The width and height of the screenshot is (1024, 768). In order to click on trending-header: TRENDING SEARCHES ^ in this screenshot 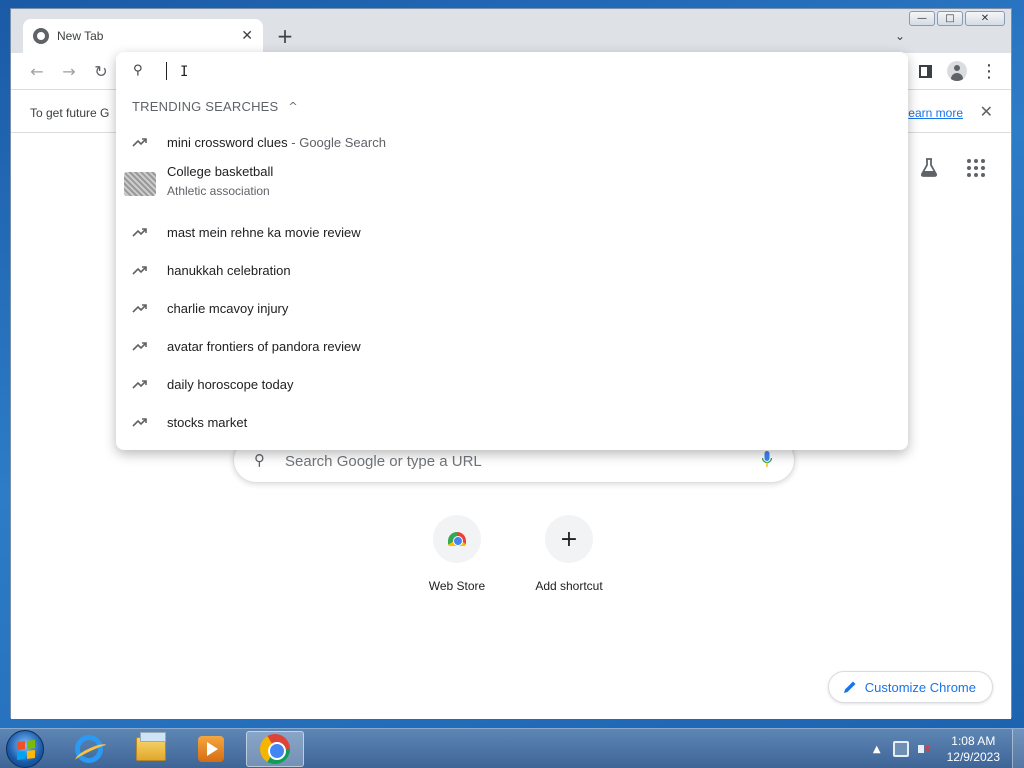, I will do `click(215, 106)`.